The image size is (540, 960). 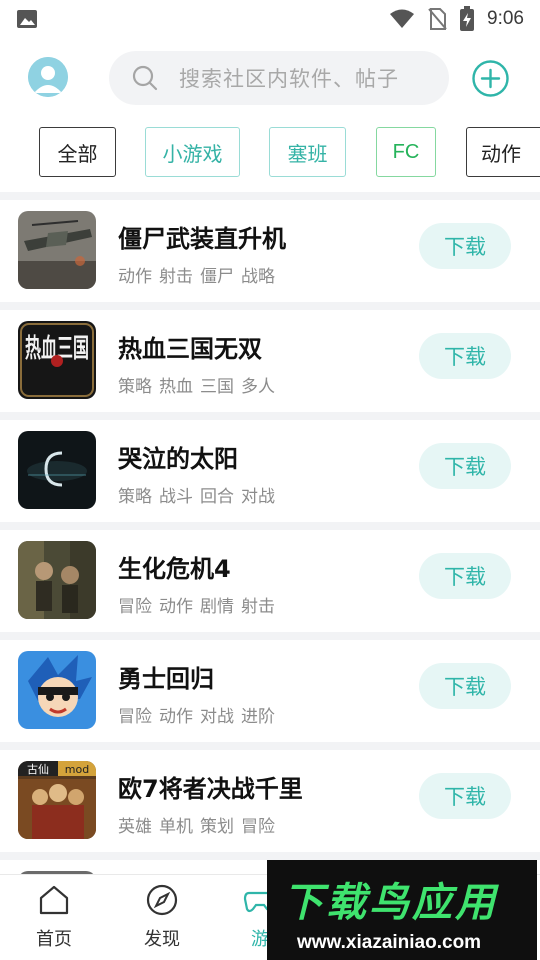 What do you see at coordinates (162, 939) in the screenshot?
I see `nav-discover-label: 发现` at bounding box center [162, 939].